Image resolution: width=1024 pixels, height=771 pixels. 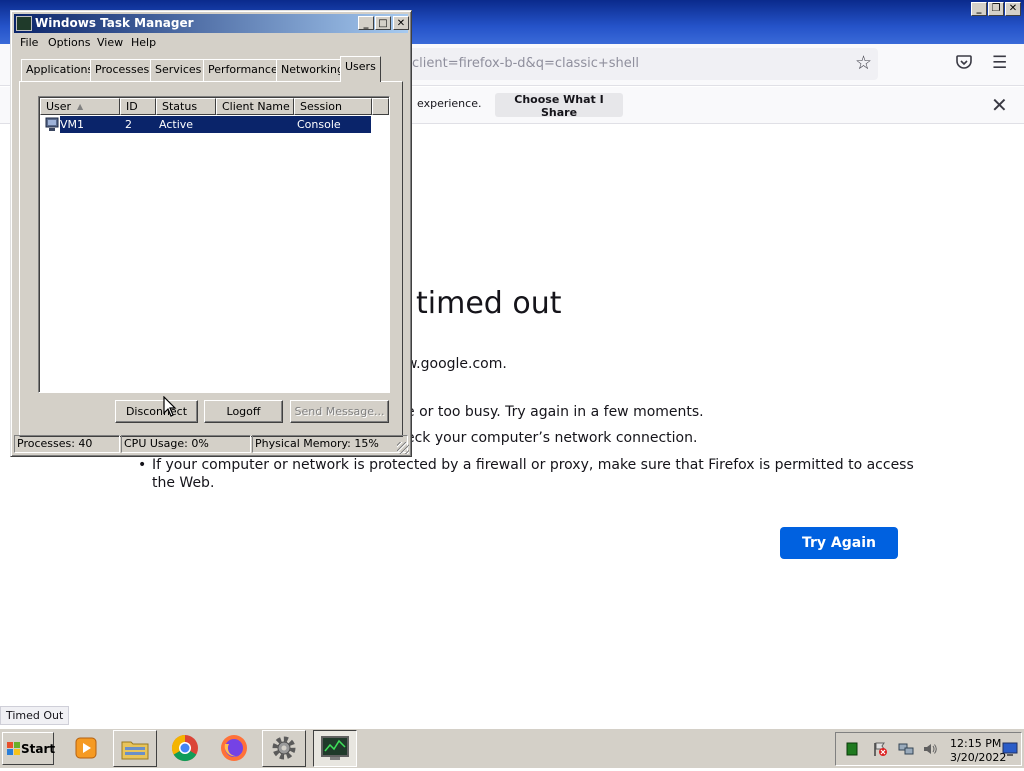 I want to click on tab-performance: Performance, so click(x=243, y=70).